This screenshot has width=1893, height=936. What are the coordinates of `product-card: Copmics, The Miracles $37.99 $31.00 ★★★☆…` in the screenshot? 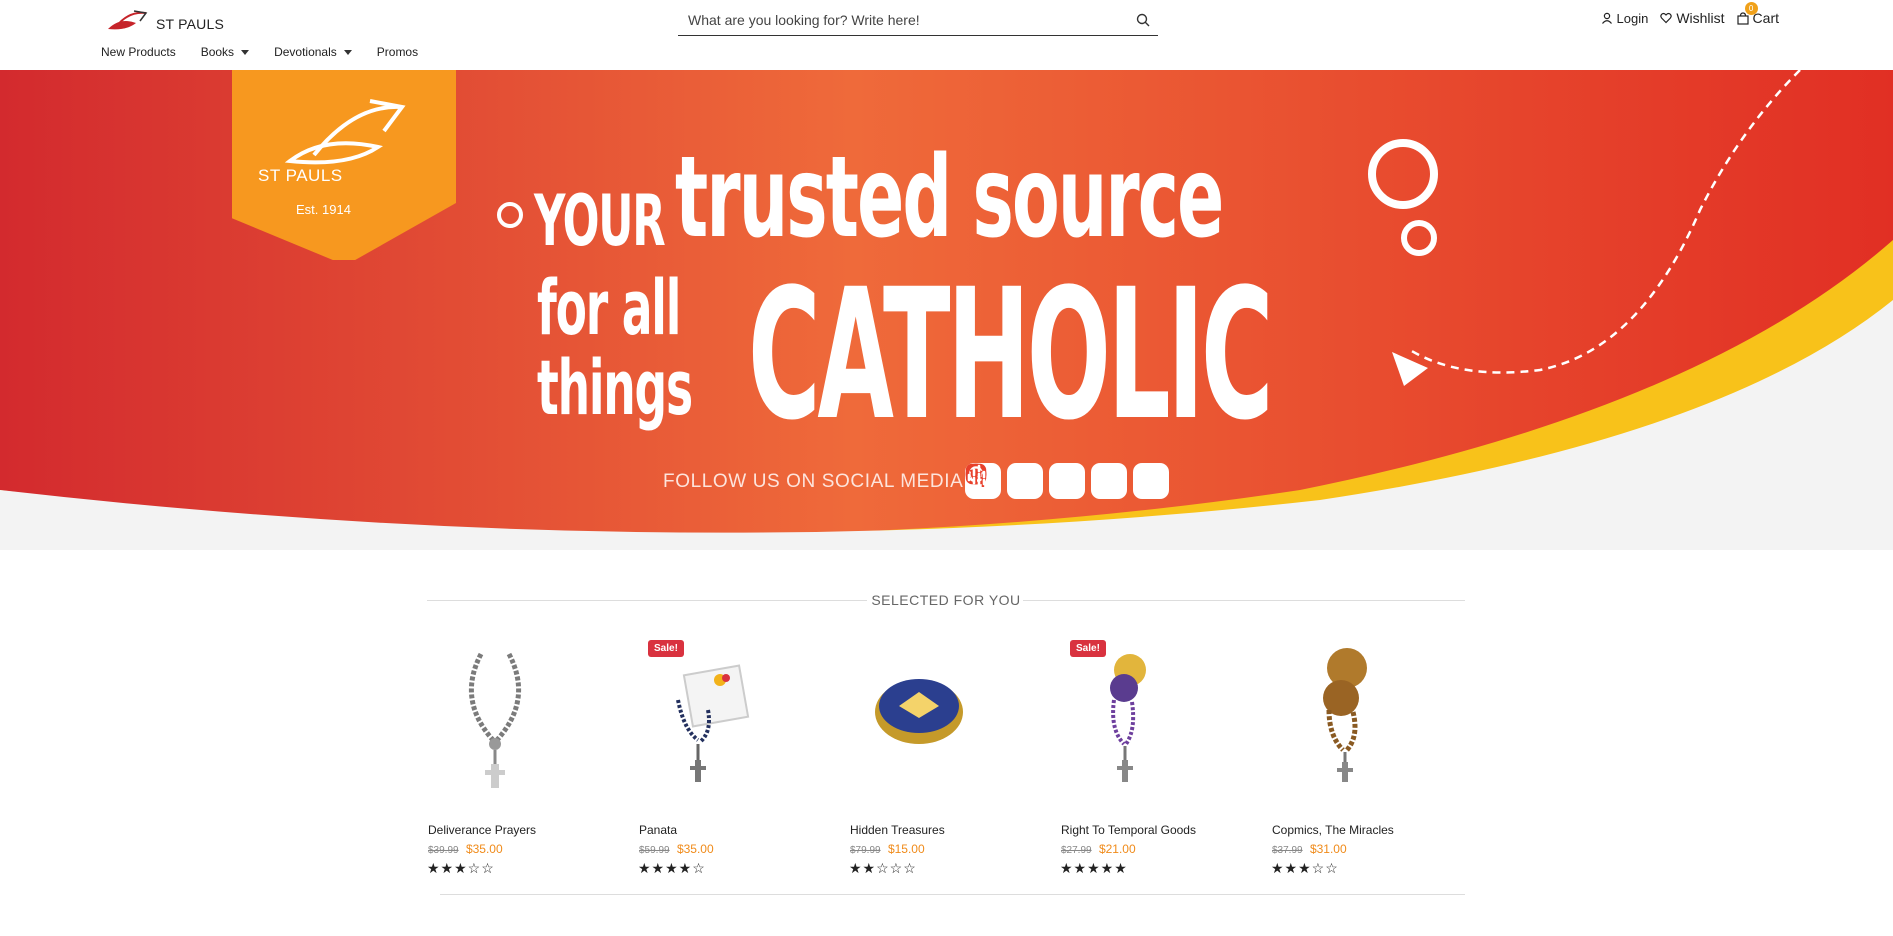 It's located at (1371, 760).